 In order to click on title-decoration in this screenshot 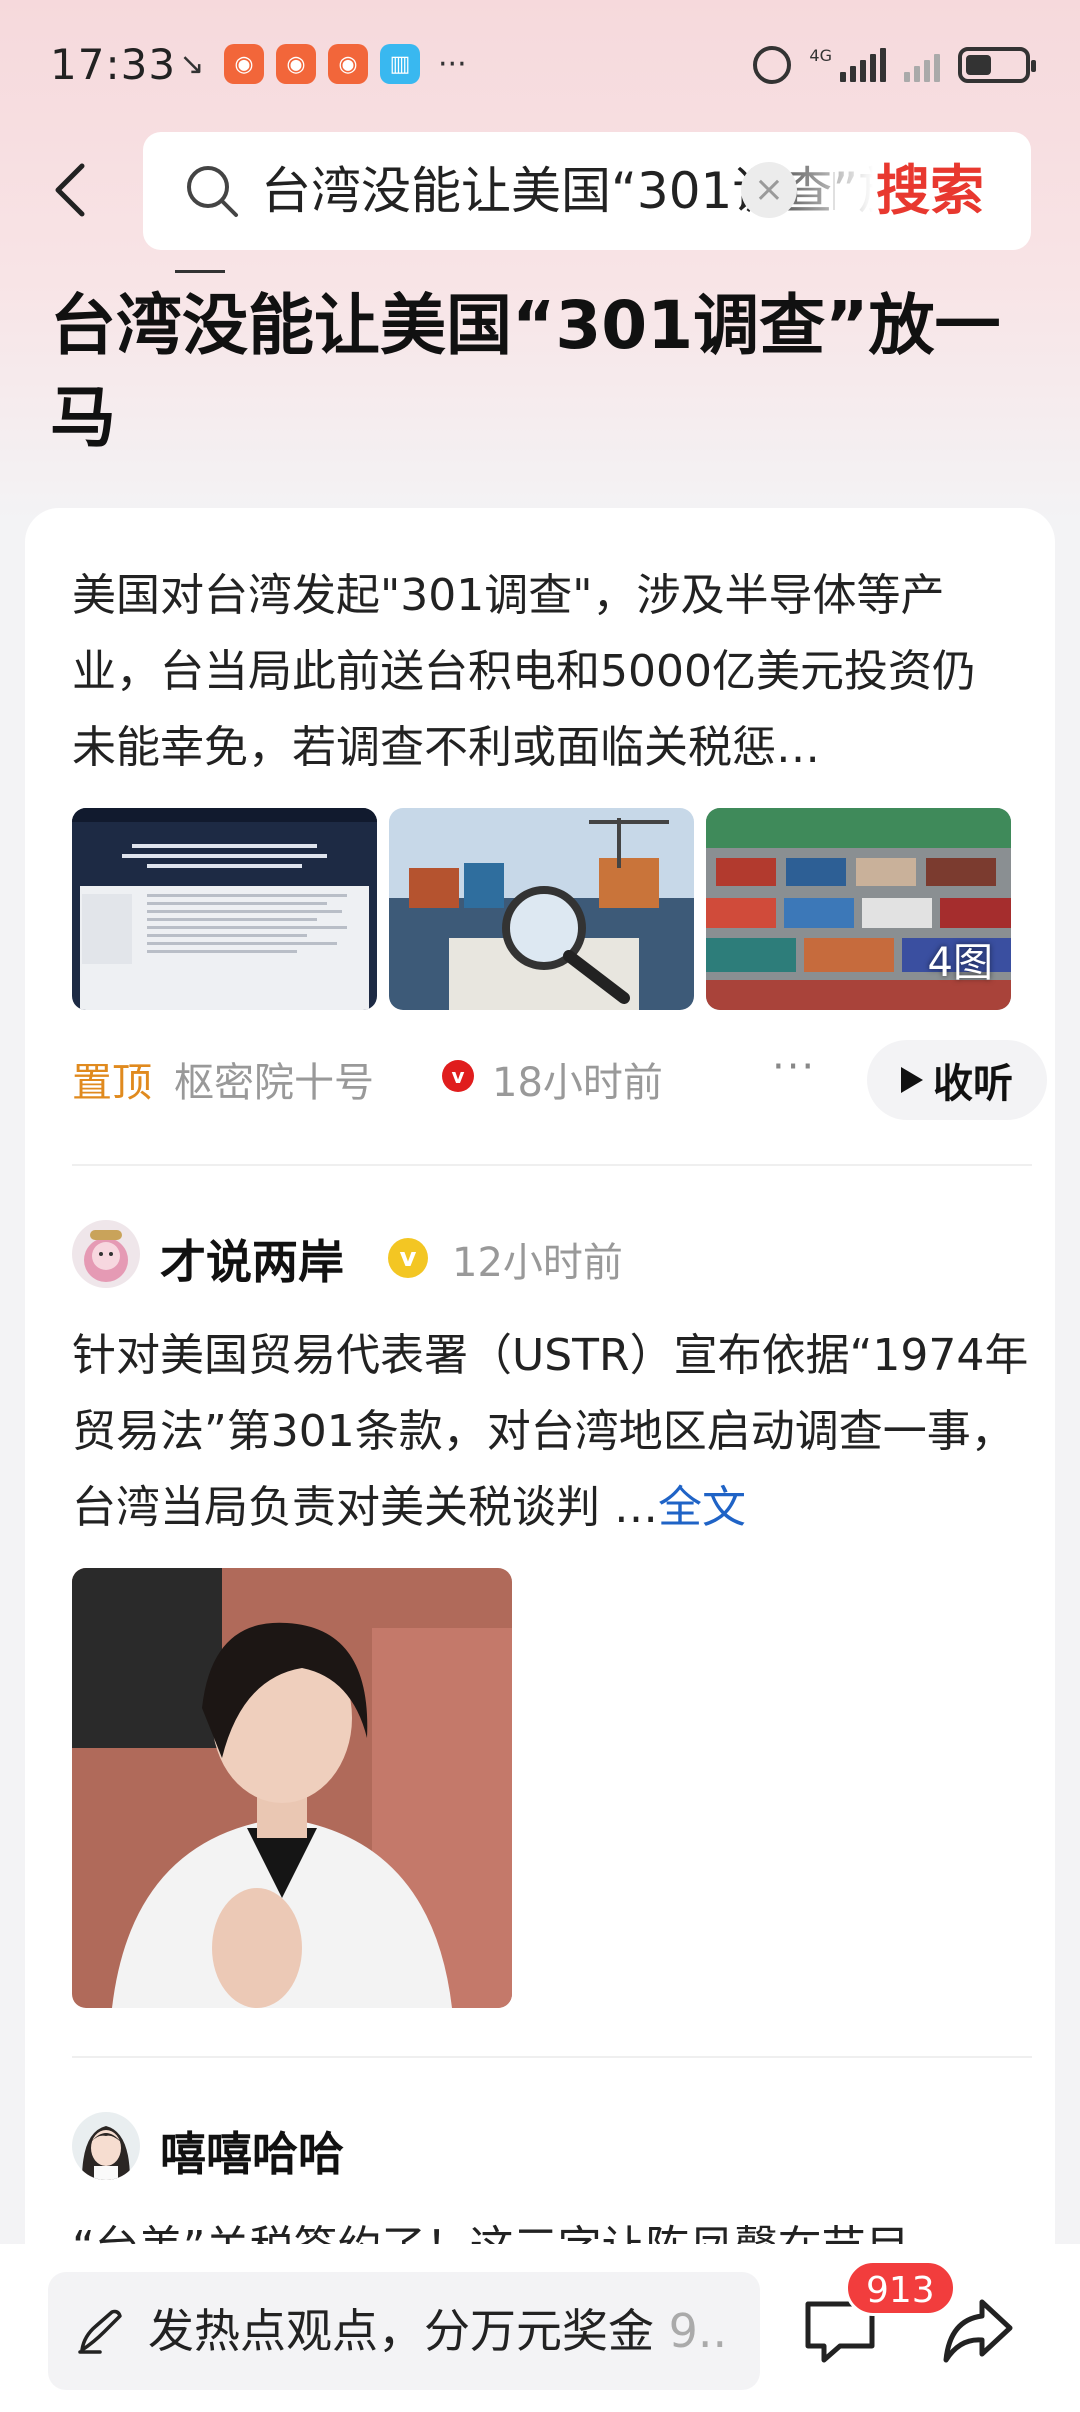, I will do `click(200, 271)`.